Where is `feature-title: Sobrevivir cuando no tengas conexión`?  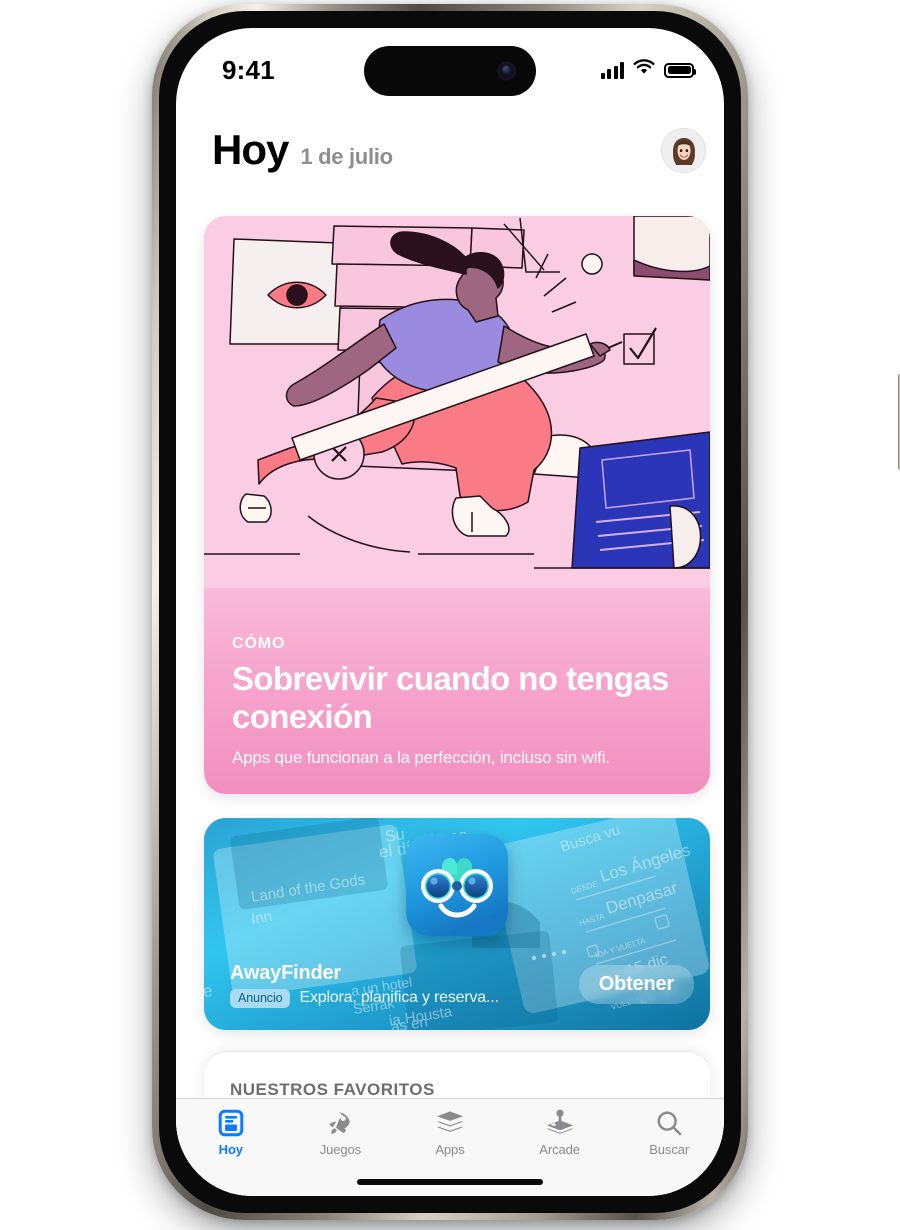 feature-title: Sobrevivir cuando no tengas conexión is located at coordinates (450, 697).